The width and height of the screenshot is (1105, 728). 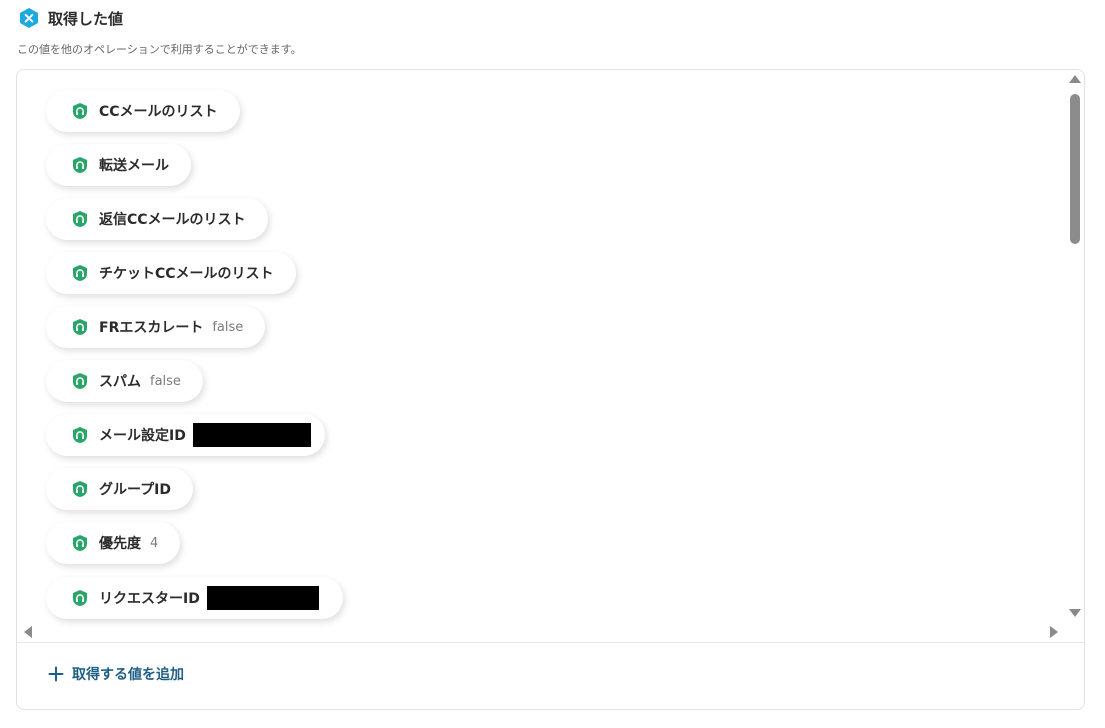 I want to click on value-chip: 返信CCメールのリスト, so click(x=157, y=219).